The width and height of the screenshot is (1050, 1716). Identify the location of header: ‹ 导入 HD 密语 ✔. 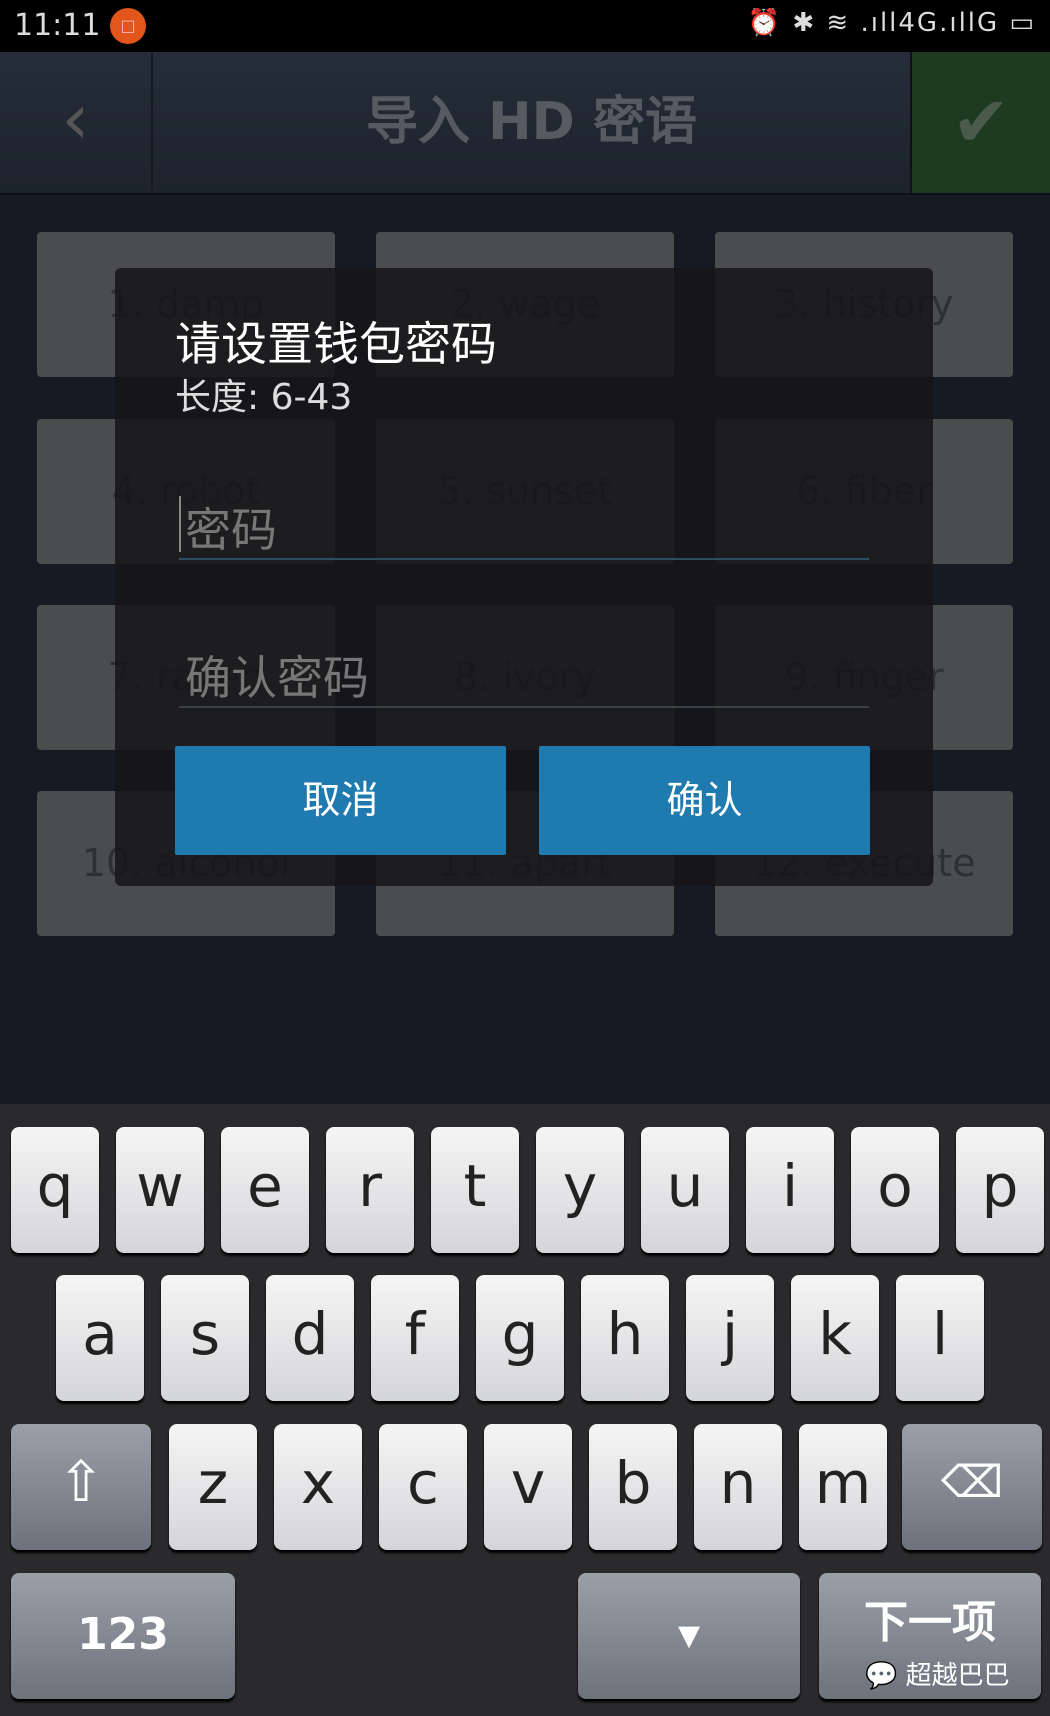
(525, 123).